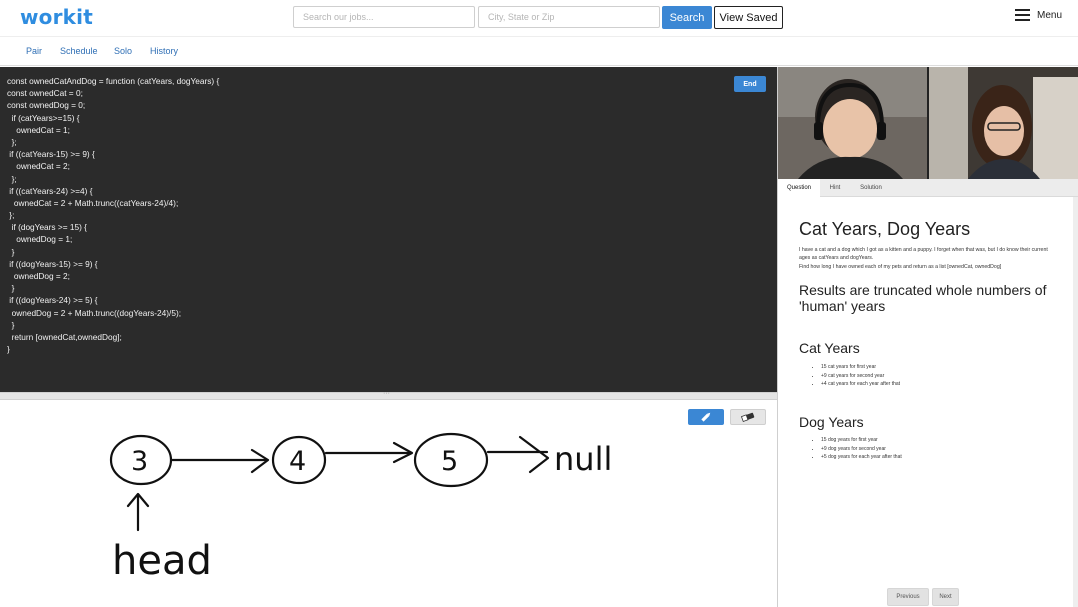  Describe the element at coordinates (861, 457) in the screenshot. I see `list-item: +5 dog years for each year after that` at that location.